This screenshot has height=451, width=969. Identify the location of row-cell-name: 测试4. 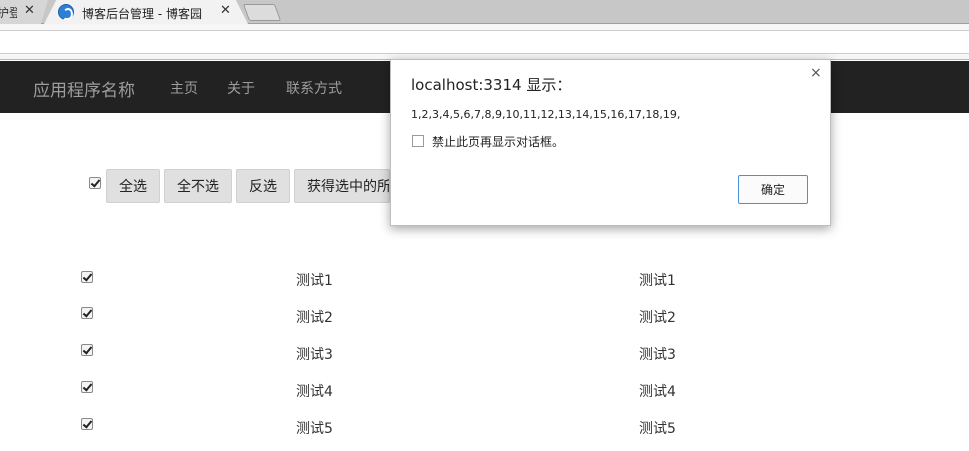
(314, 392).